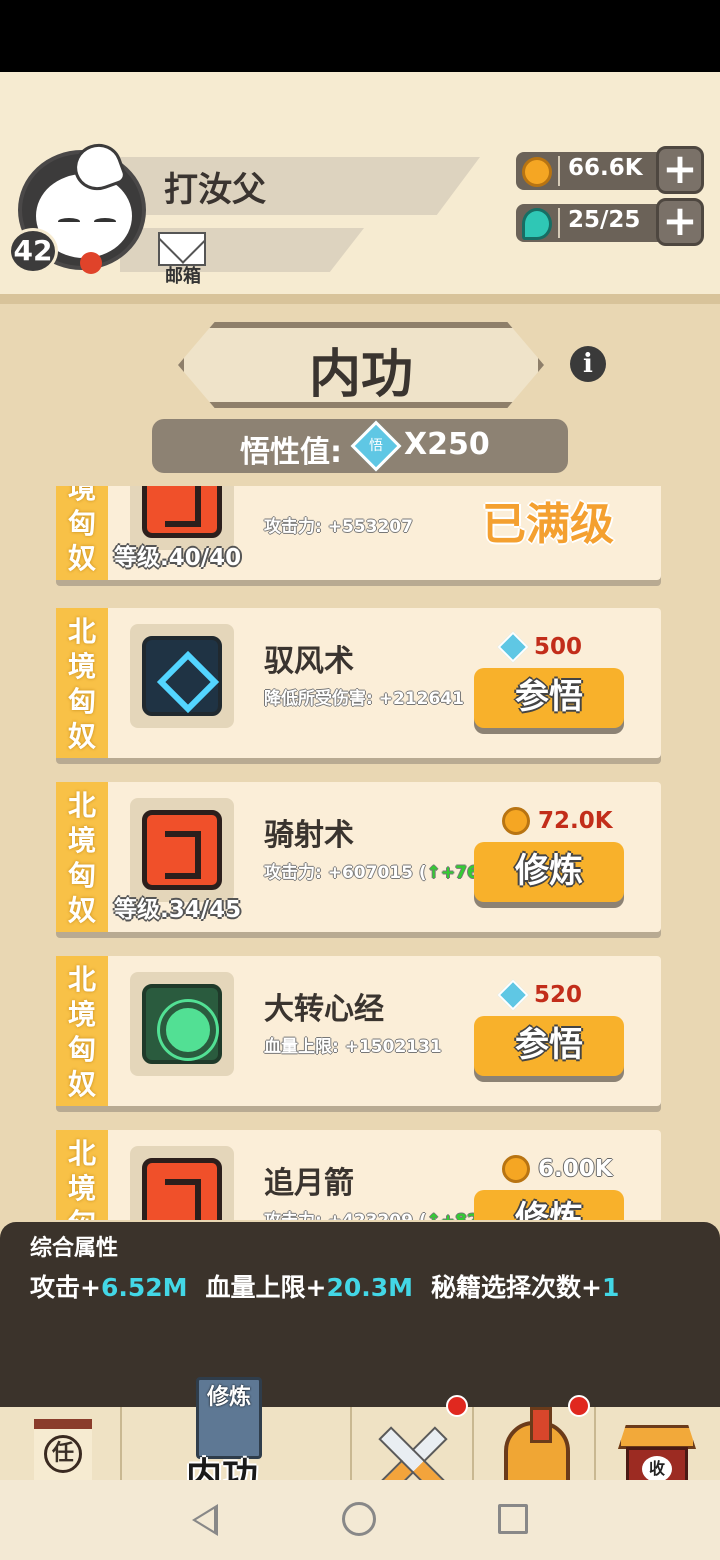 This screenshot has width=720, height=1560. What do you see at coordinates (513, 1519) in the screenshot?
I see `recent-apps-icon` at bounding box center [513, 1519].